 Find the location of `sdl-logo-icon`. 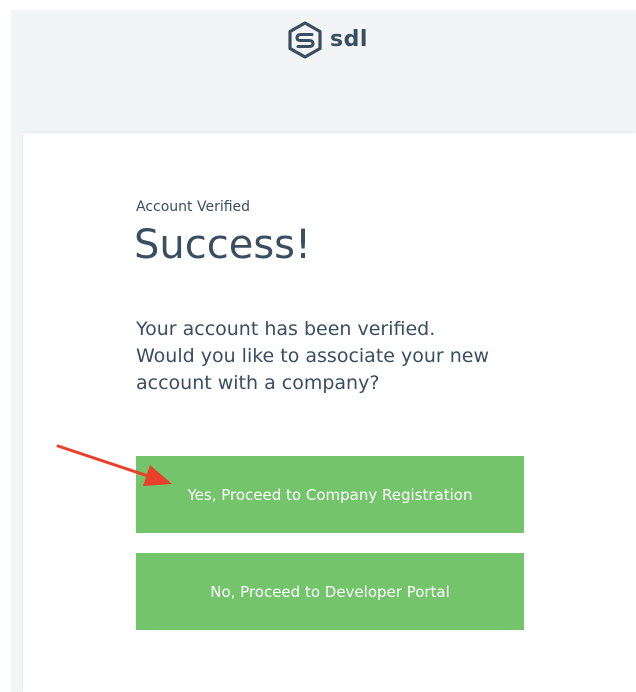

sdl-logo-icon is located at coordinates (305, 40).